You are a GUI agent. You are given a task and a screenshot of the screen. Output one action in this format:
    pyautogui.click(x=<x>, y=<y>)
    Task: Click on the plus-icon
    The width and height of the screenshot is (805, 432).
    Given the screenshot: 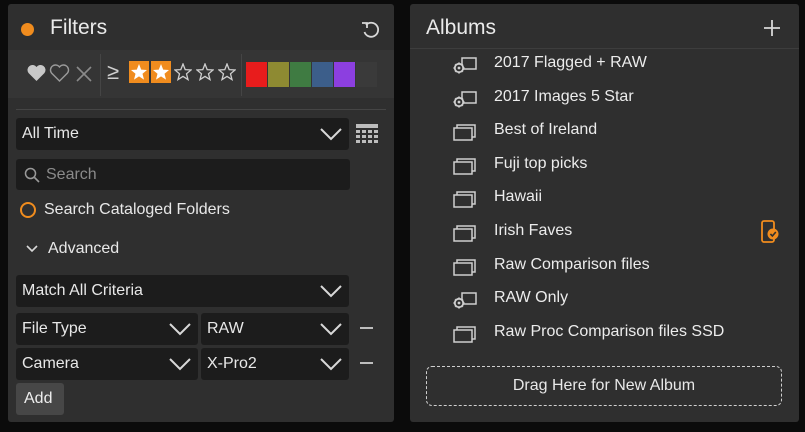 What is the action you would take?
    pyautogui.click(x=772, y=28)
    